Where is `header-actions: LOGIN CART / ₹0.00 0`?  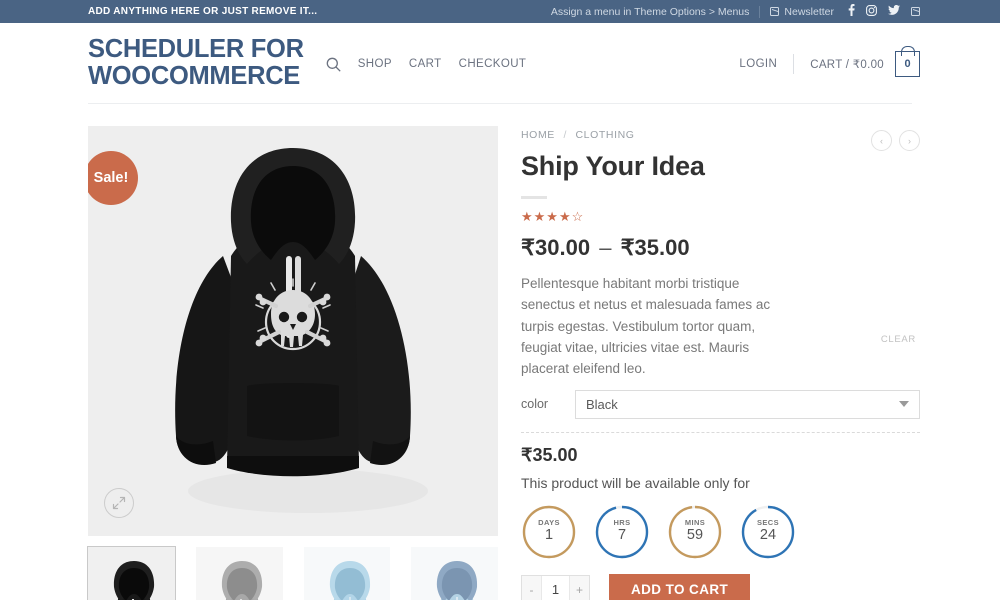 header-actions: LOGIN CART / ₹0.00 0 is located at coordinates (829, 63).